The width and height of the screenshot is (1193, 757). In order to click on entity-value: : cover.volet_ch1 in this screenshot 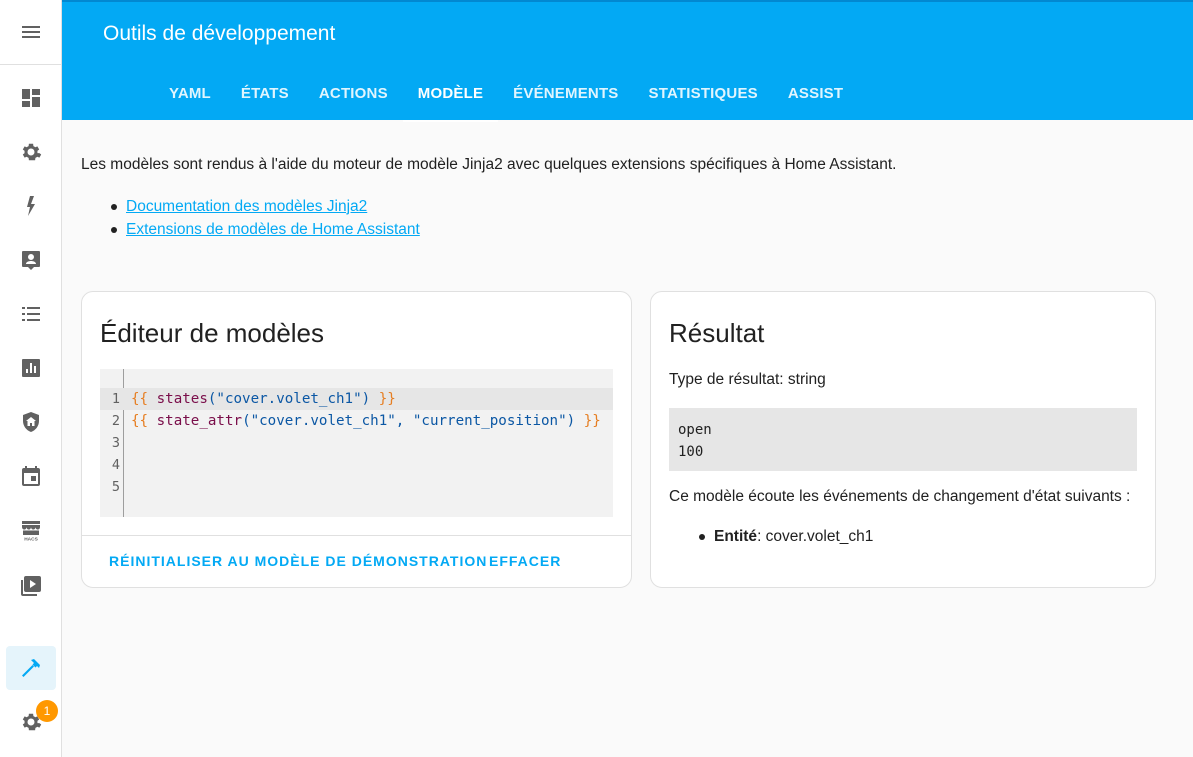, I will do `click(815, 536)`.